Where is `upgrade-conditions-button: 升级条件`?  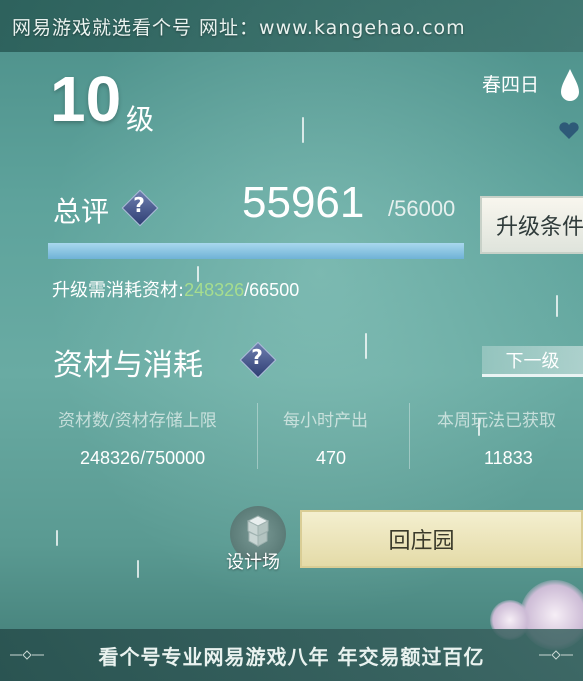 upgrade-conditions-button: 升级条件 is located at coordinates (531, 225).